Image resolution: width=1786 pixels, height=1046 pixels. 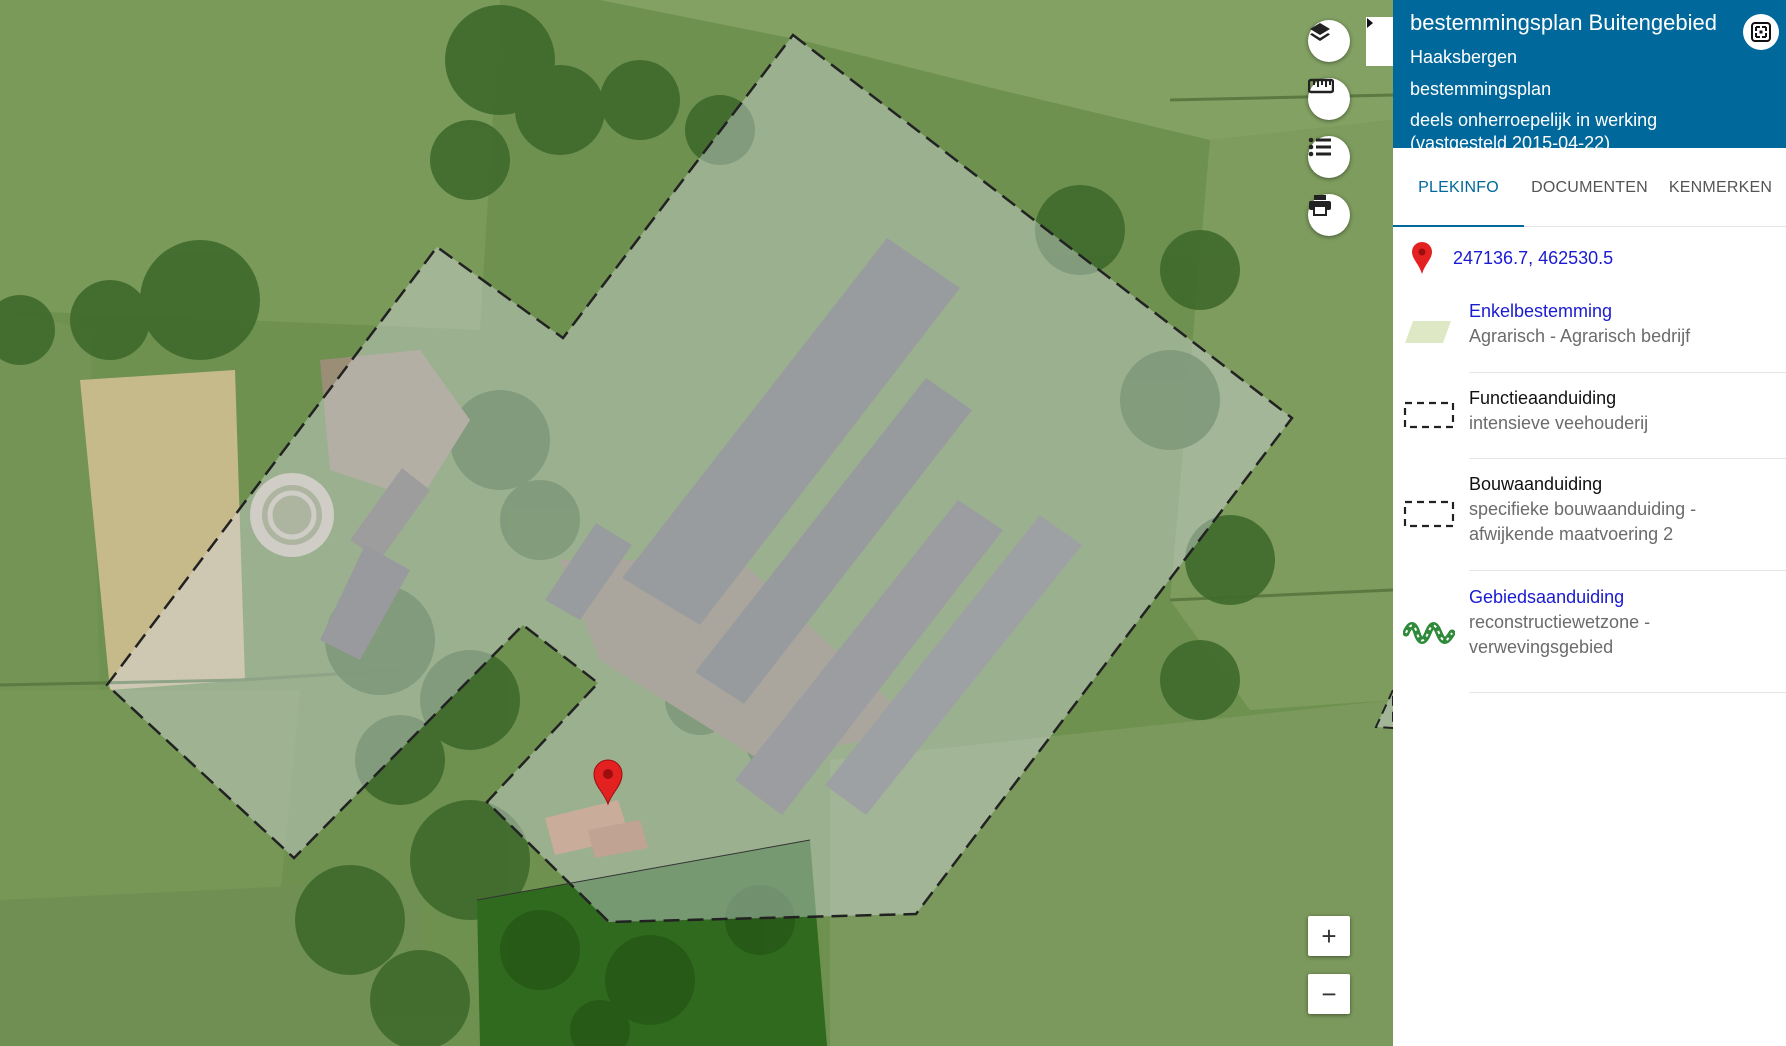 I want to click on legend-item-functieaanduiding: Functieaanduiding intensieve veehouderij, so click(x=1594, y=416).